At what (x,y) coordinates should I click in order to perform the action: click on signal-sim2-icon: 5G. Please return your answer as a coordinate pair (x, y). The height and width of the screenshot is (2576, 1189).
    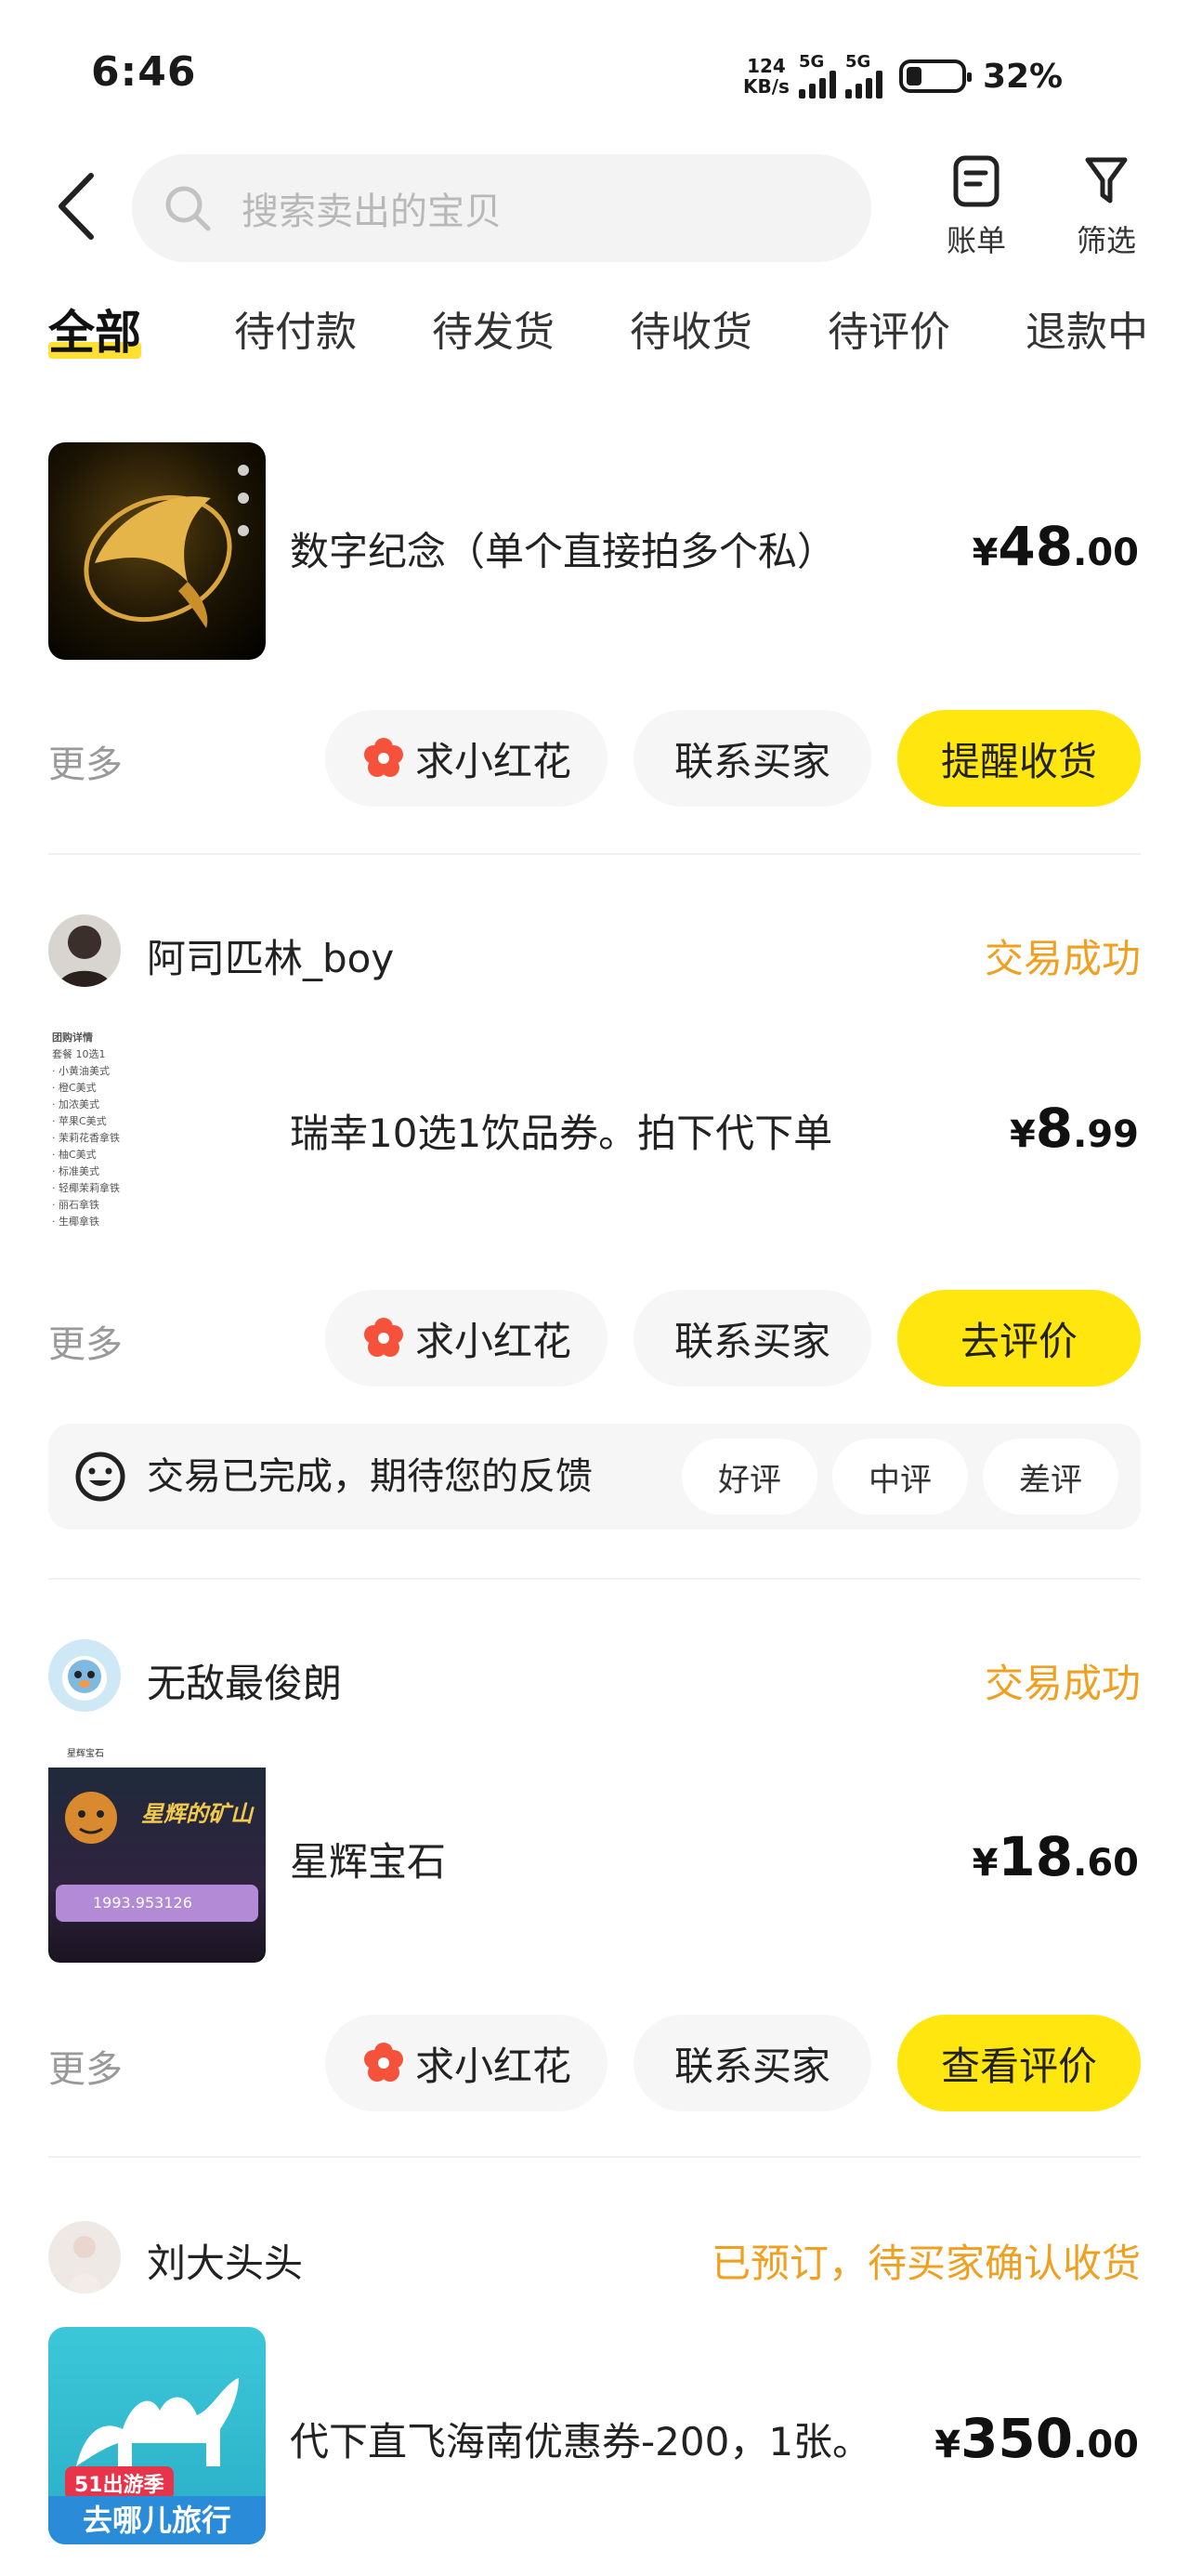
    Looking at the image, I should click on (863, 76).